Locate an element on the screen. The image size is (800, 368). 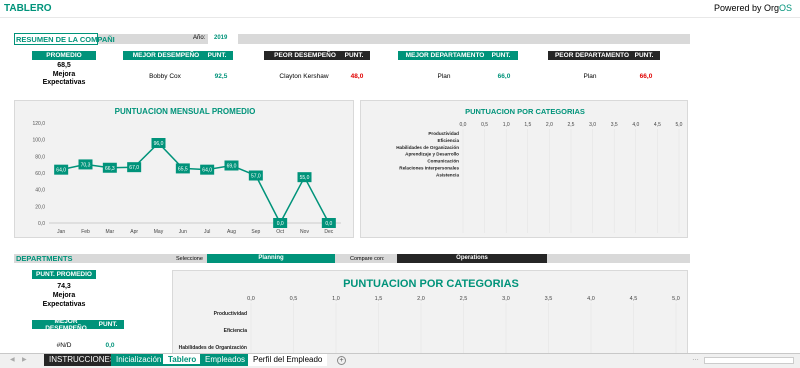
peor-departamento-name: Plan is located at coordinates (590, 76).